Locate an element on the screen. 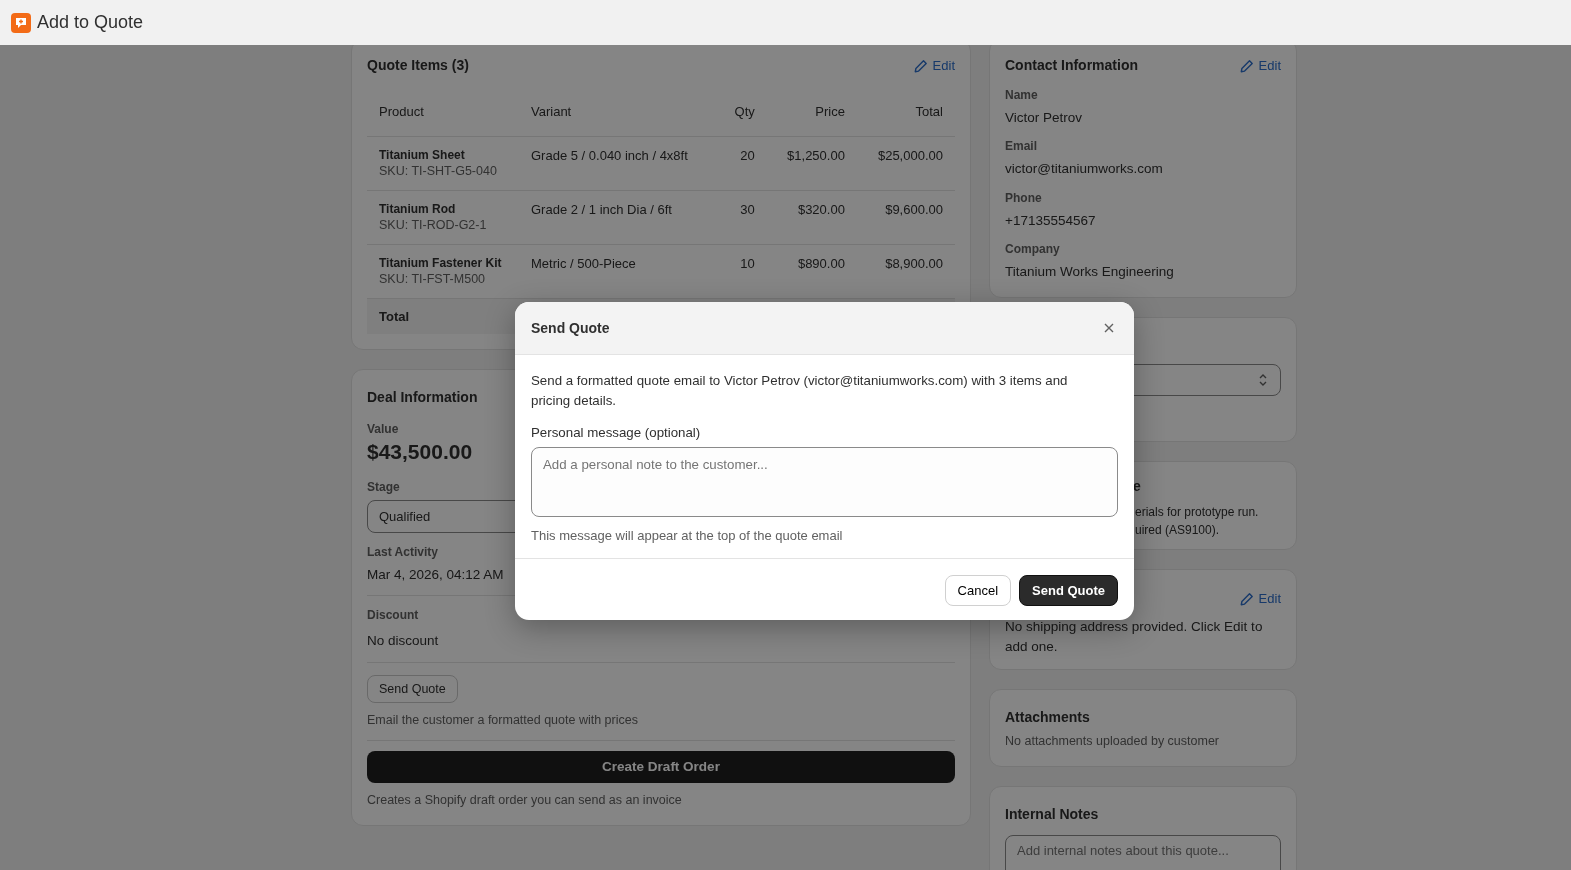  product-sku: SKU: TI-FST-M500 is located at coordinates (433, 279).